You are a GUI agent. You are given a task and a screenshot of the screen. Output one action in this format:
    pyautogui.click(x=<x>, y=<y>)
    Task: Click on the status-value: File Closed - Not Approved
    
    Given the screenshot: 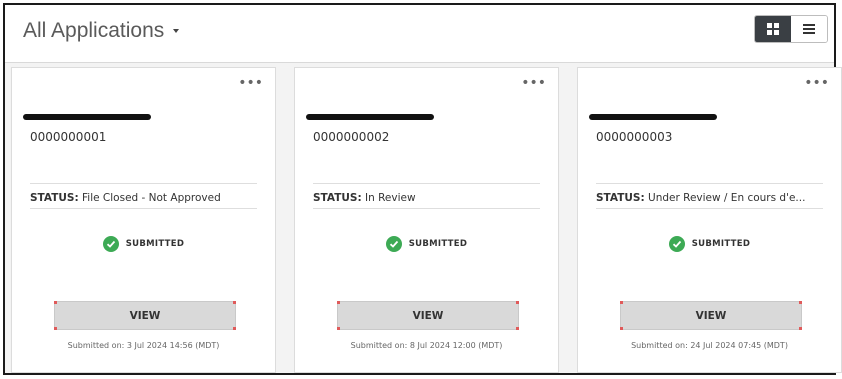 What is the action you would take?
    pyautogui.click(x=151, y=198)
    